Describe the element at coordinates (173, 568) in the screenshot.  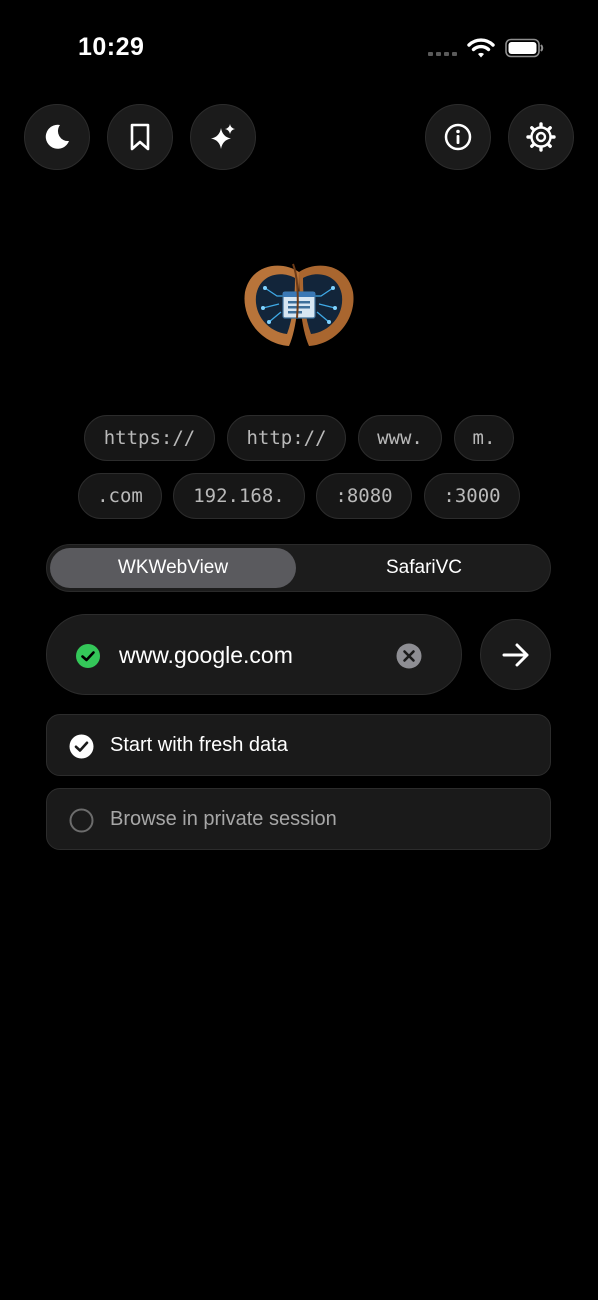
I see `segment-wkwebview: WKWebView` at that location.